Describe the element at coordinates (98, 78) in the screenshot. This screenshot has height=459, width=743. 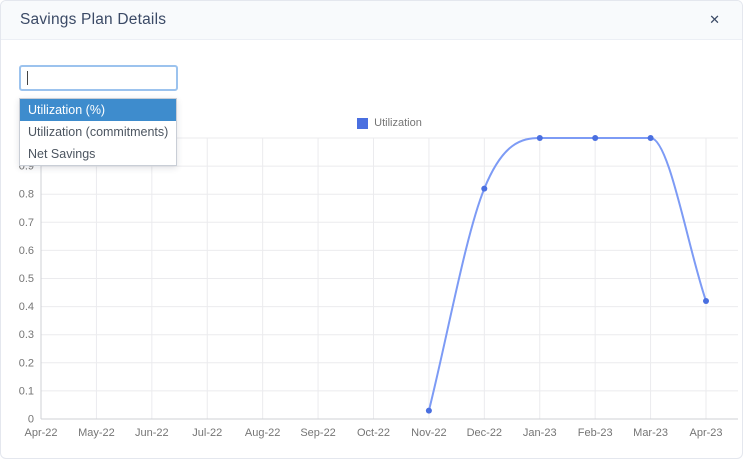
I see `metric-filter-input` at that location.